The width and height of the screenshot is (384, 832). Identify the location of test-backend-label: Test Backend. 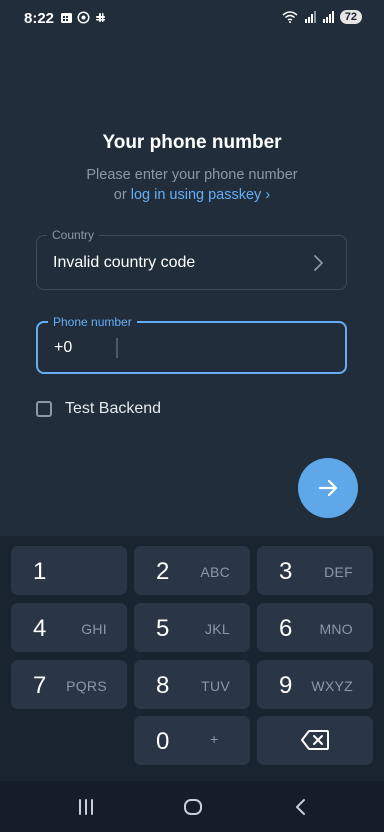
(113, 408).